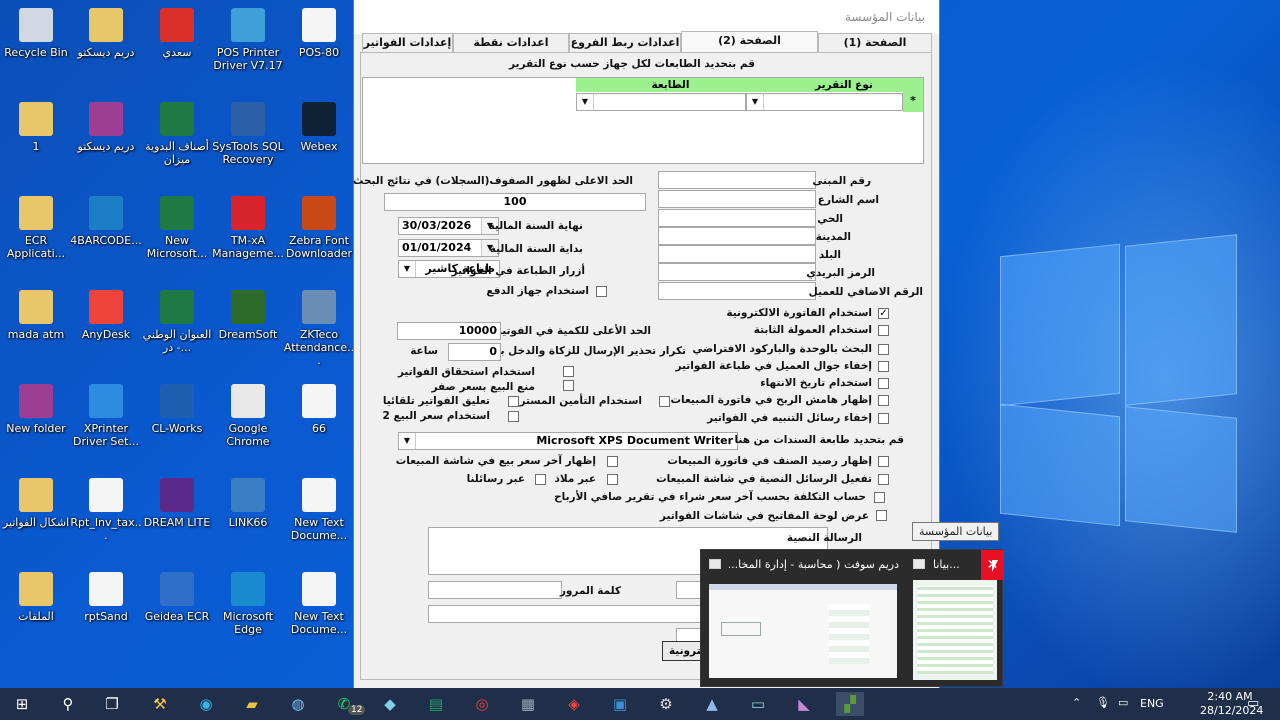 The width and height of the screenshot is (1280, 720). I want to click on language-indicator: ENG, so click(1152, 708).